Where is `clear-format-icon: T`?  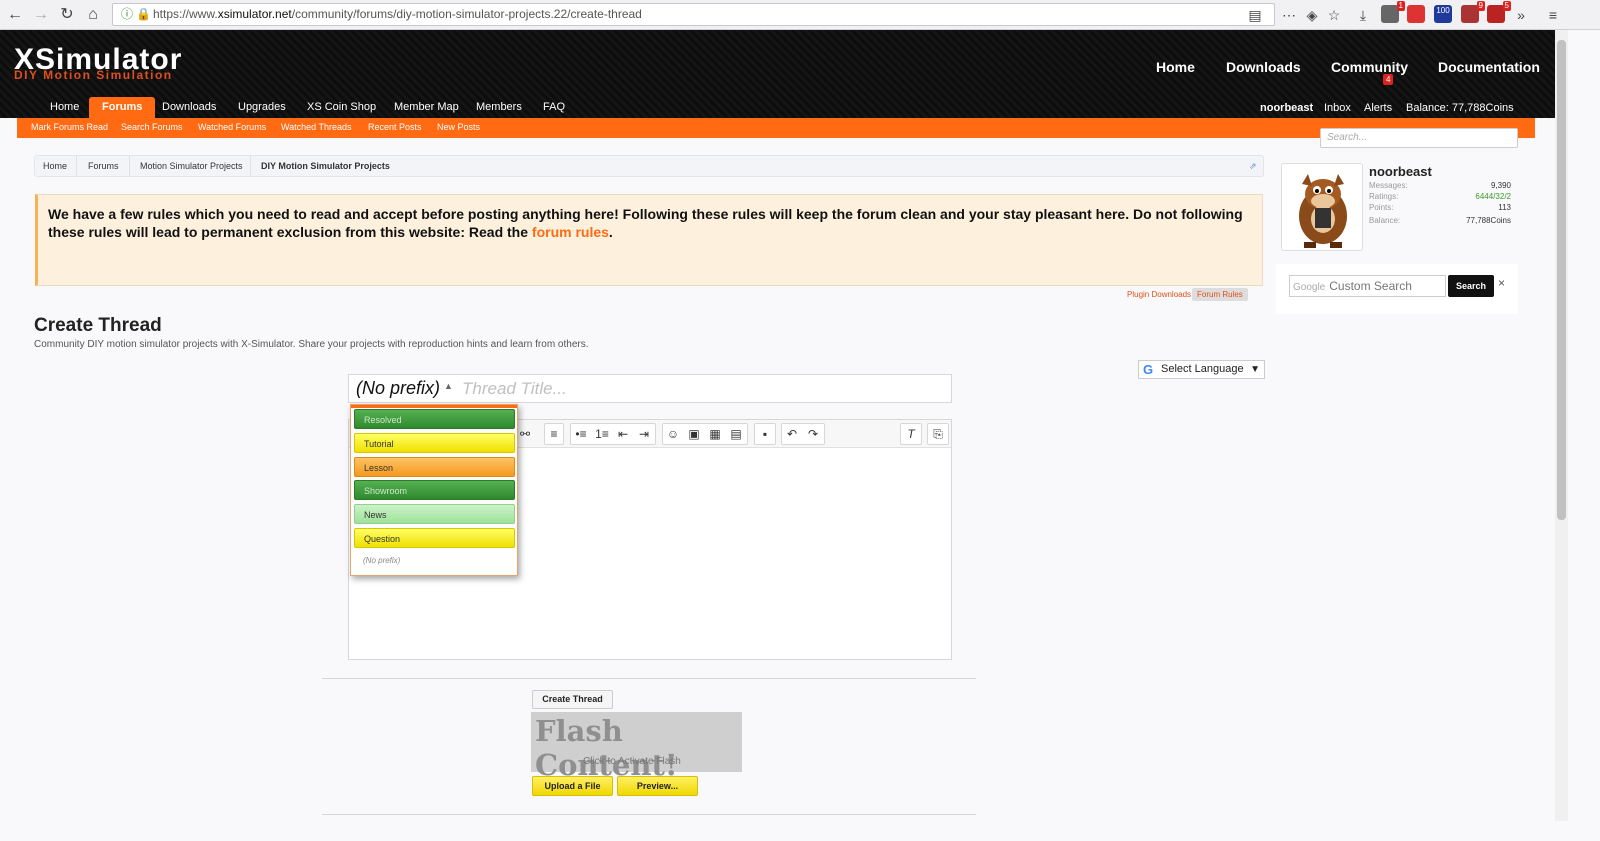 clear-format-icon: T is located at coordinates (911, 434).